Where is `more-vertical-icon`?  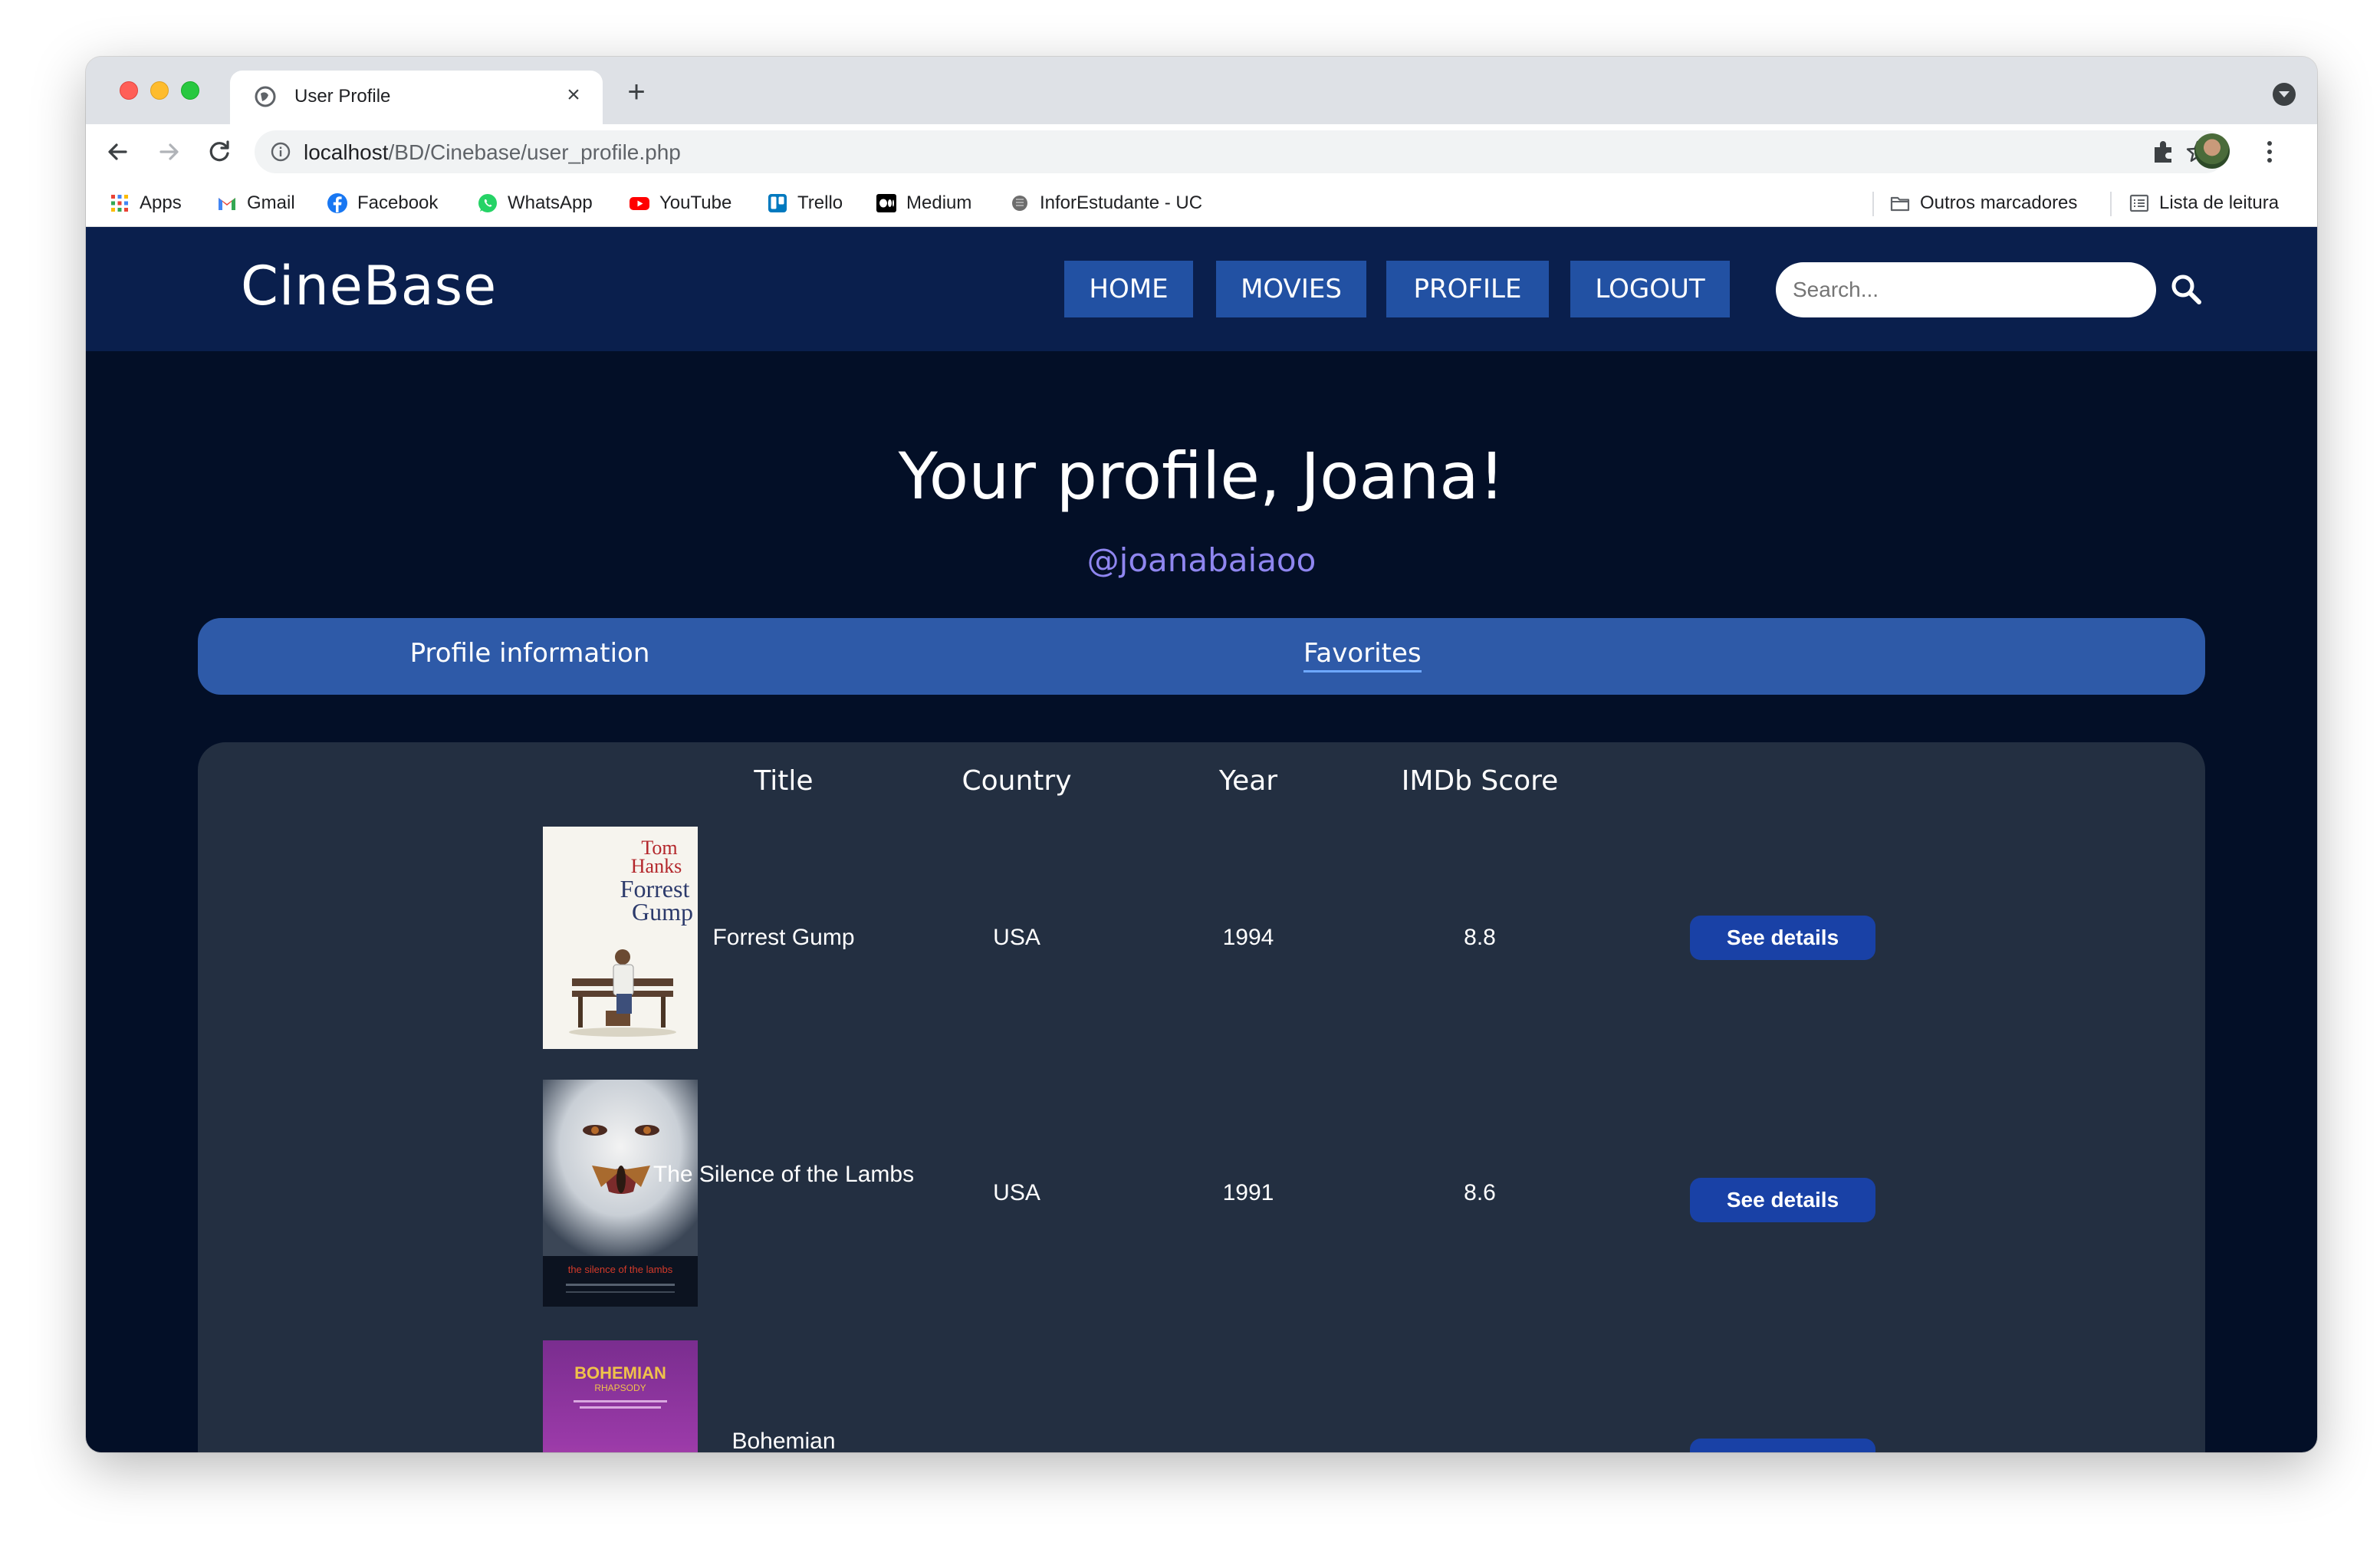
more-vertical-icon is located at coordinates (2269, 151).